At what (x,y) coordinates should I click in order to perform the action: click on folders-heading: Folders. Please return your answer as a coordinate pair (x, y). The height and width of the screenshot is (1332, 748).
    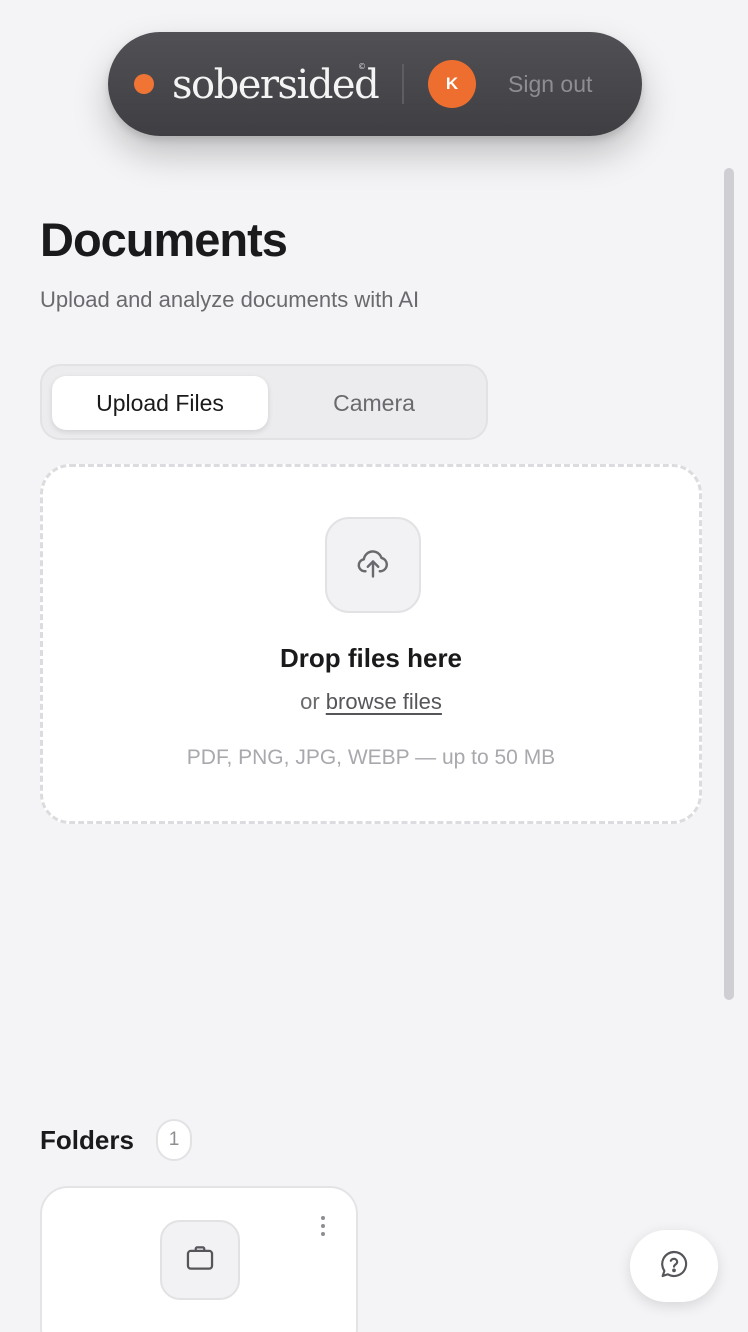
    Looking at the image, I should click on (87, 1140).